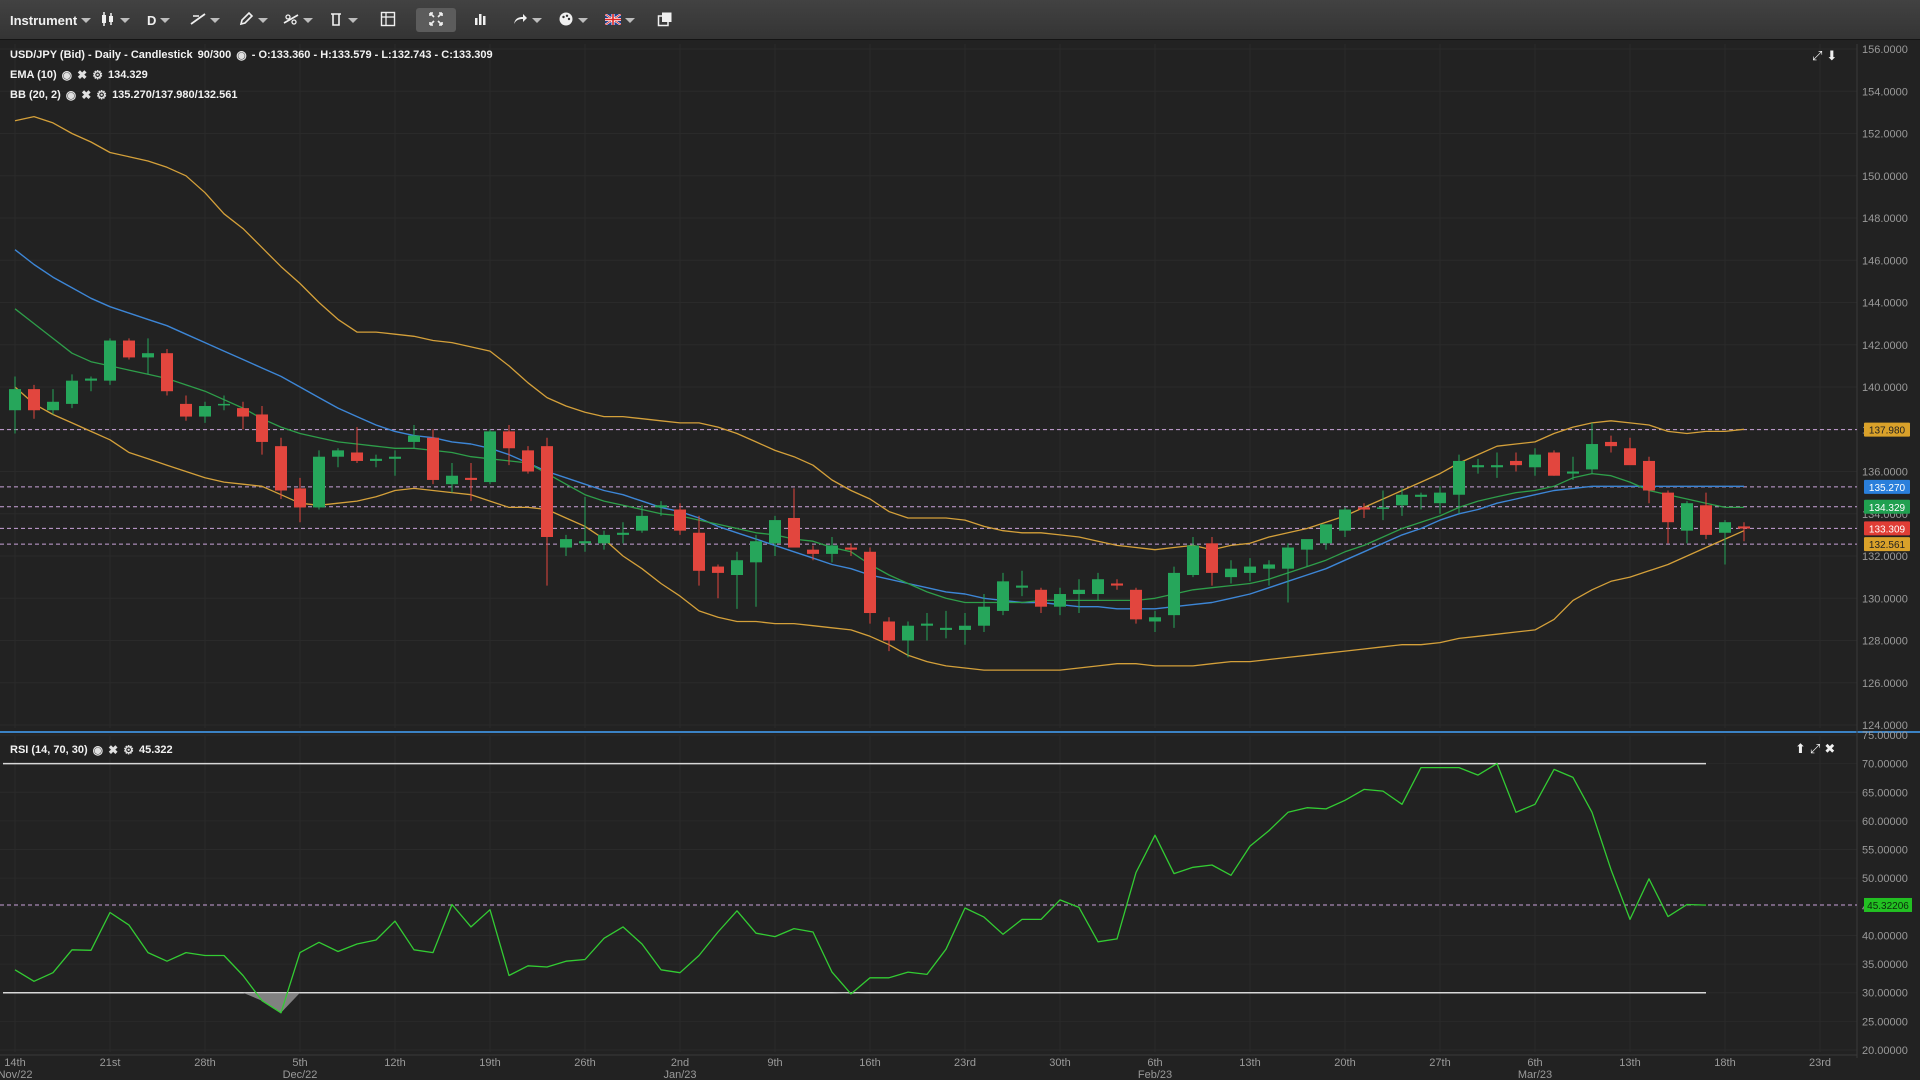 The width and height of the screenshot is (1920, 1080). Describe the element at coordinates (1885, 684) in the screenshot. I see `price-tick-label: 126.0000` at that location.